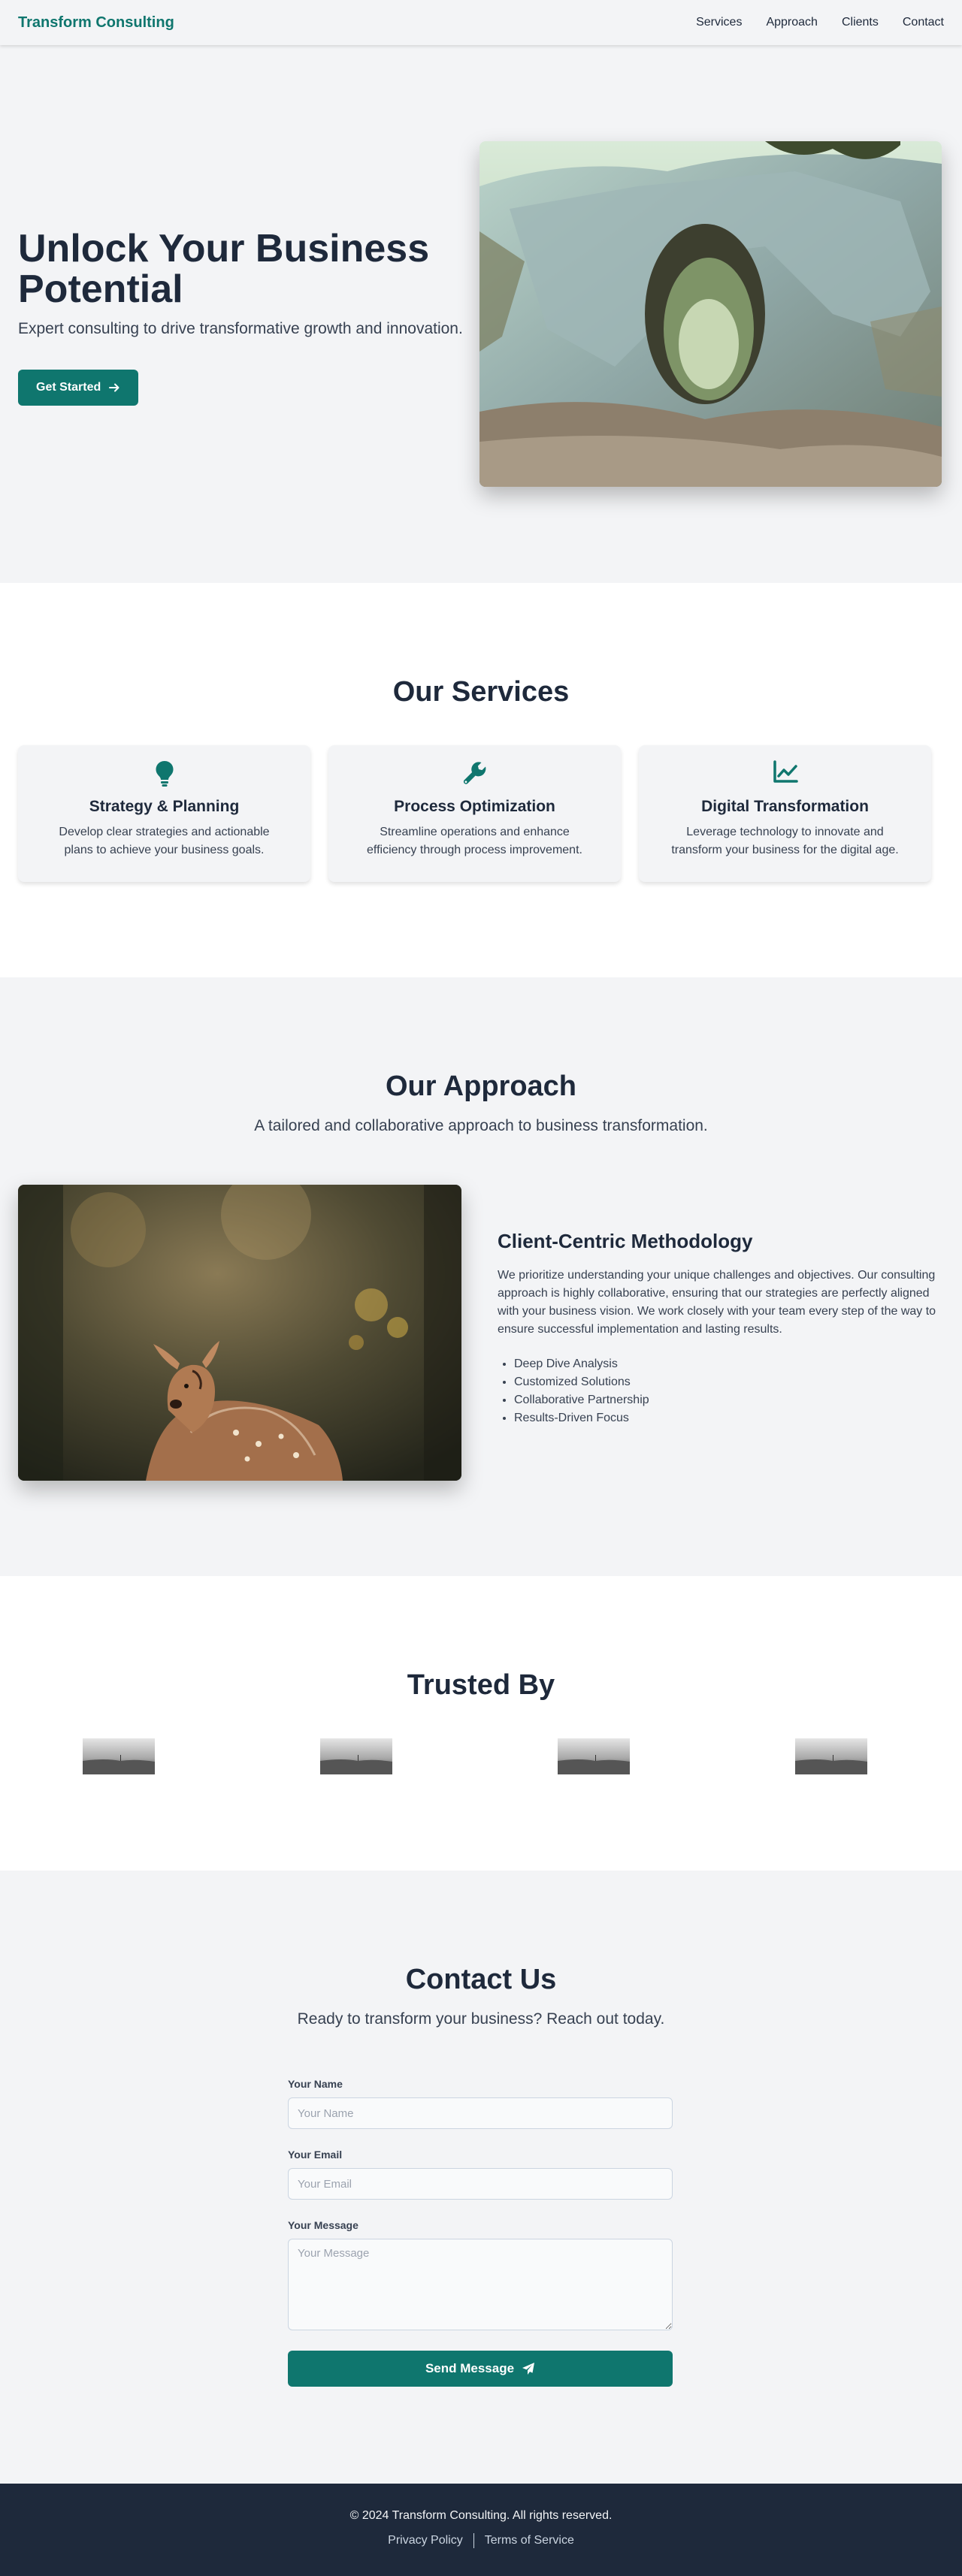 The width and height of the screenshot is (962, 2576). I want to click on name-label: Your Name, so click(315, 2084).